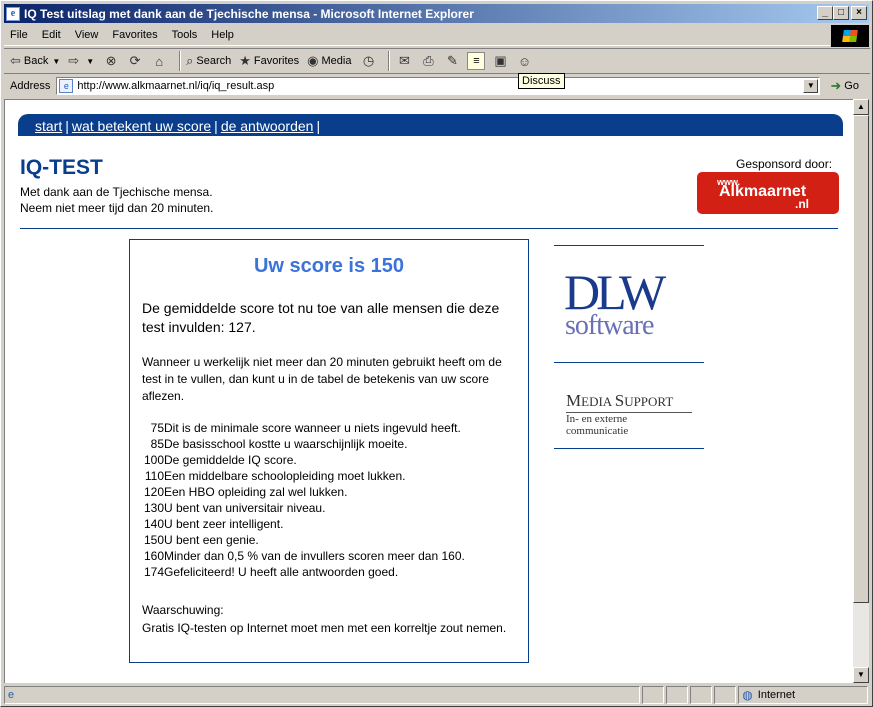 The height and width of the screenshot is (707, 873). I want to click on mail-icon: ✉, so click(404, 61).